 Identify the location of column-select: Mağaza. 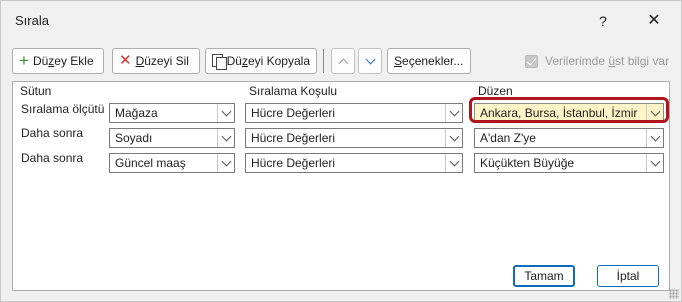
(172, 113).